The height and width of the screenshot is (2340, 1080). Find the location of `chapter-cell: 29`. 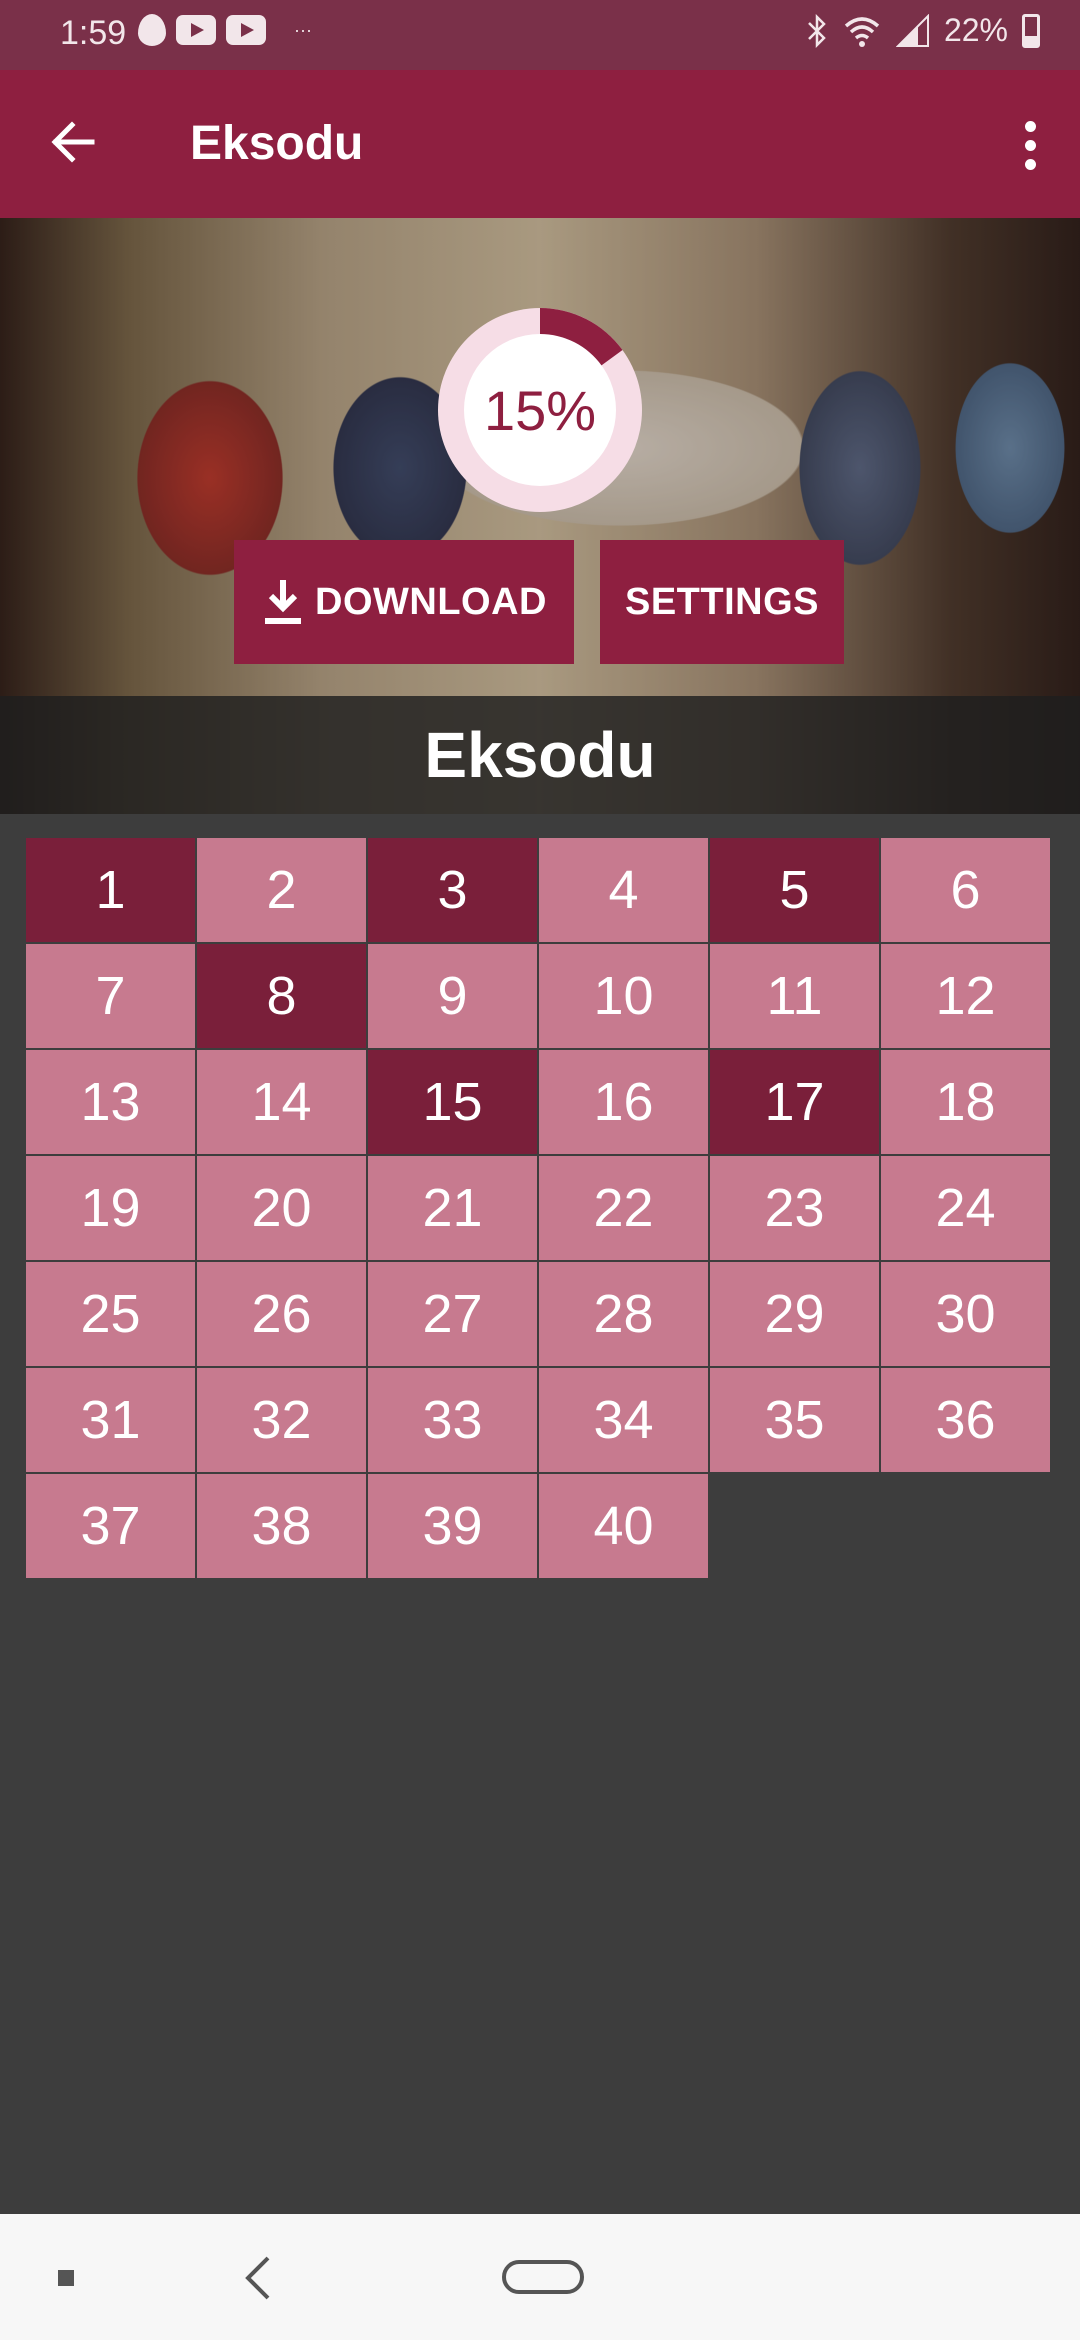

chapter-cell: 29 is located at coordinates (794, 1314).